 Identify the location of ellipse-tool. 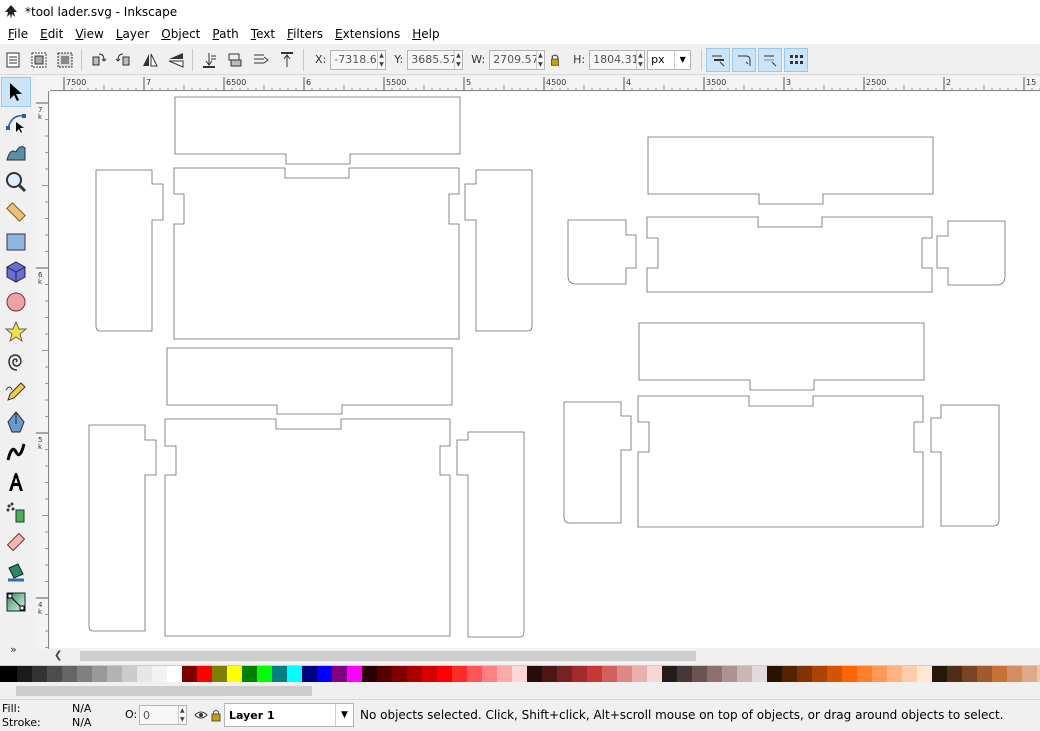
(16, 302).